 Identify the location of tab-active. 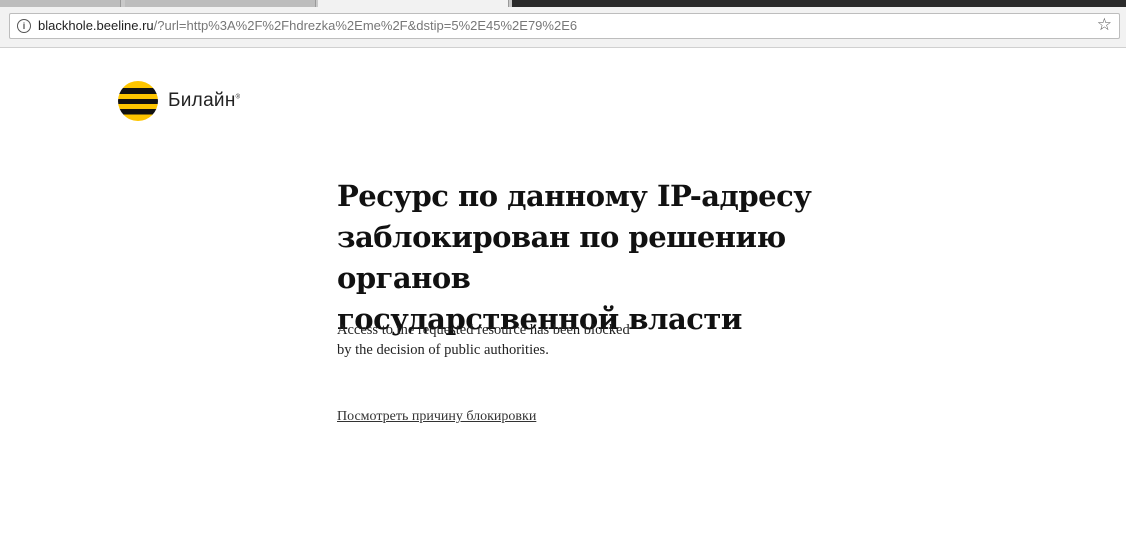
(413, 3).